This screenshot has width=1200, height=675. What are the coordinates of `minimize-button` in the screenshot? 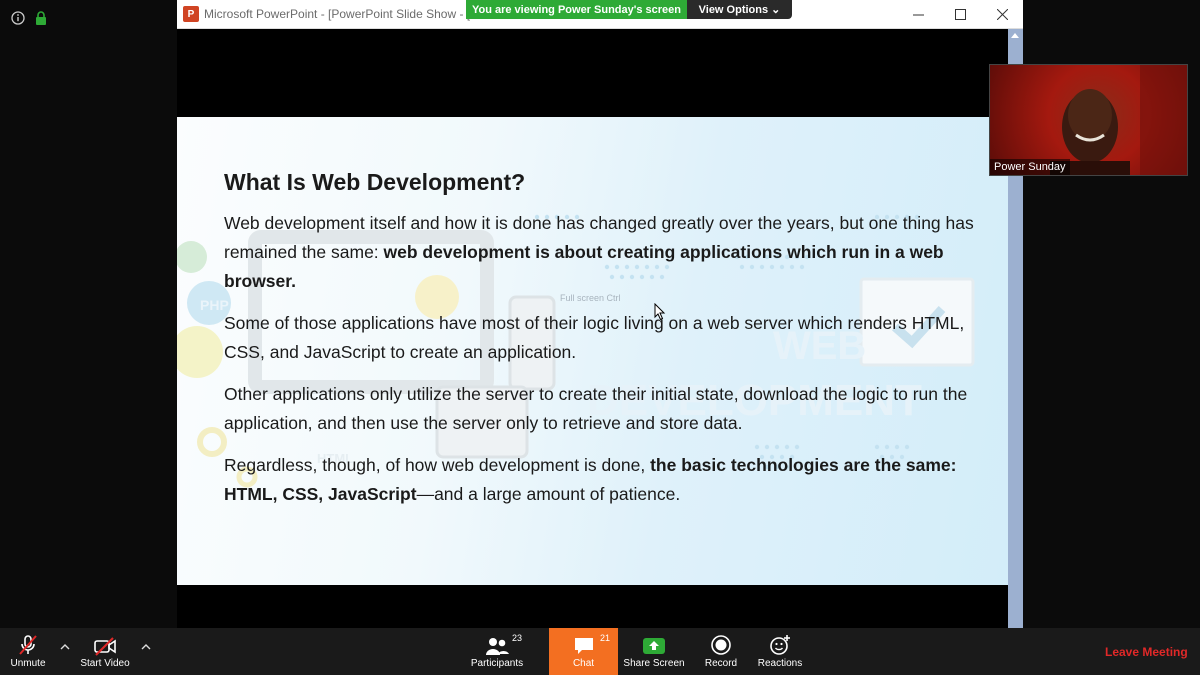 It's located at (918, 14).